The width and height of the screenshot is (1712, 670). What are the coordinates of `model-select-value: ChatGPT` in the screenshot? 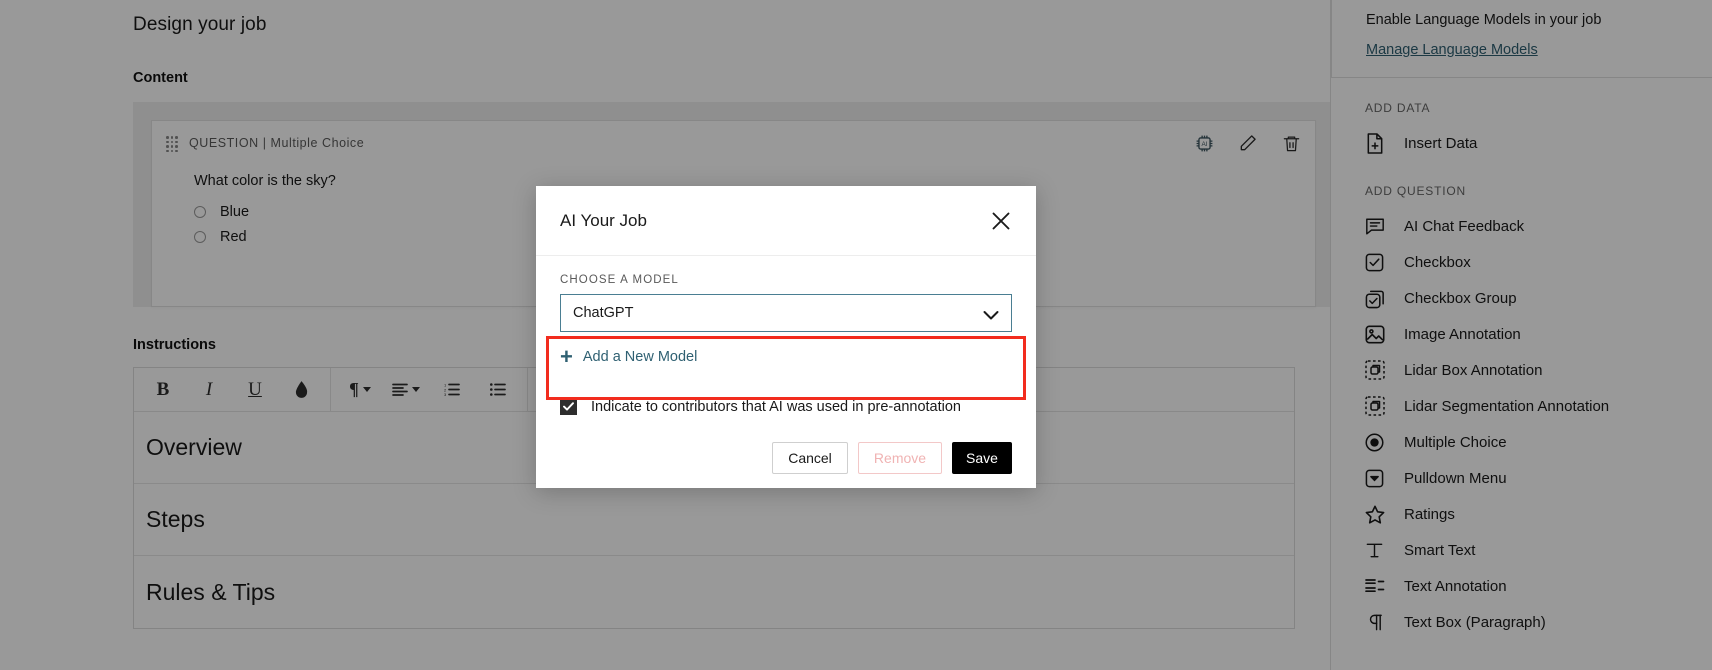 It's located at (603, 313).